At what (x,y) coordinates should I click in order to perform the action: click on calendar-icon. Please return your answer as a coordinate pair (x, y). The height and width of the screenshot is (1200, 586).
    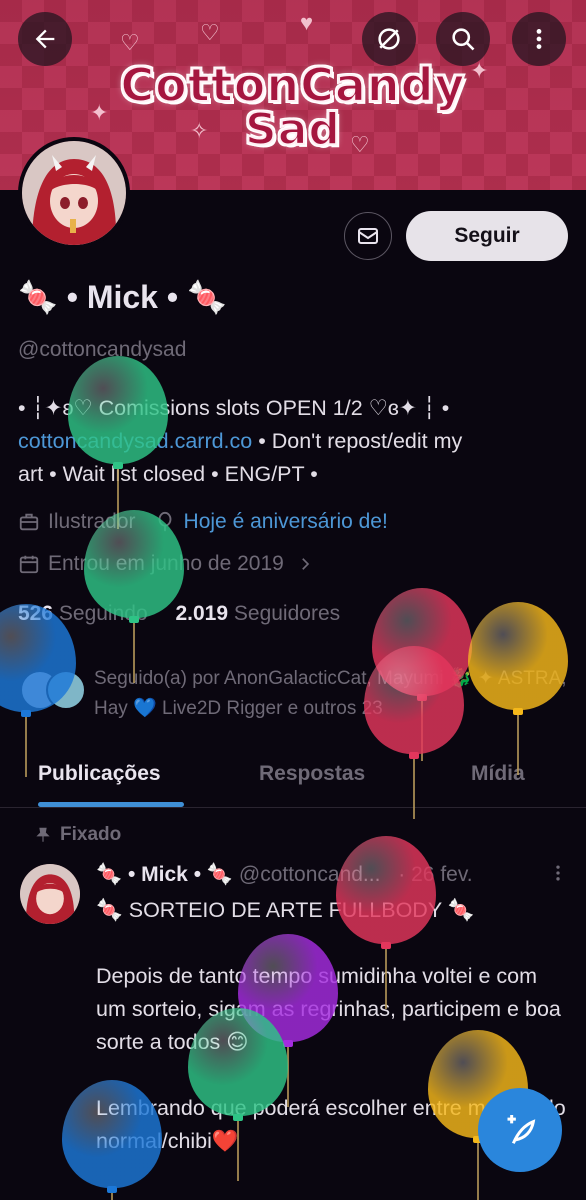
    Looking at the image, I should click on (29, 564).